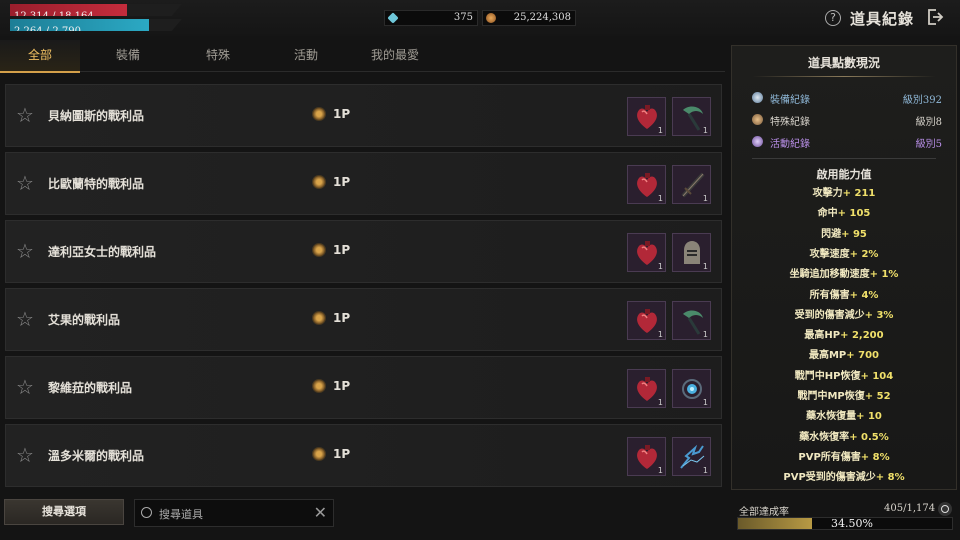 The width and height of the screenshot is (960, 540). Describe the element at coordinates (790, 100) in the screenshot. I see `category-name: 裝備紀錄` at that location.